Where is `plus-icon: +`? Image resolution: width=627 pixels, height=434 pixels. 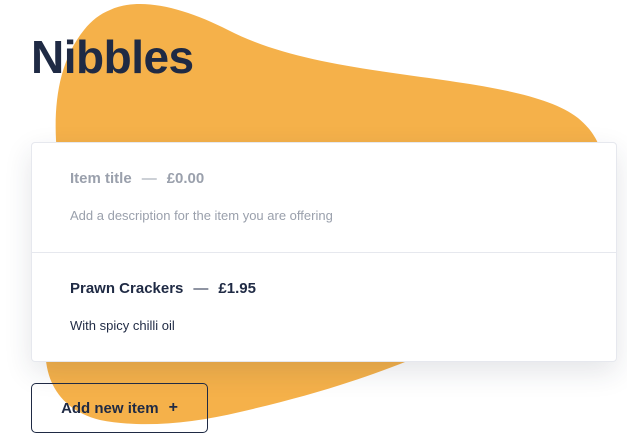
plus-icon: + is located at coordinates (173, 407).